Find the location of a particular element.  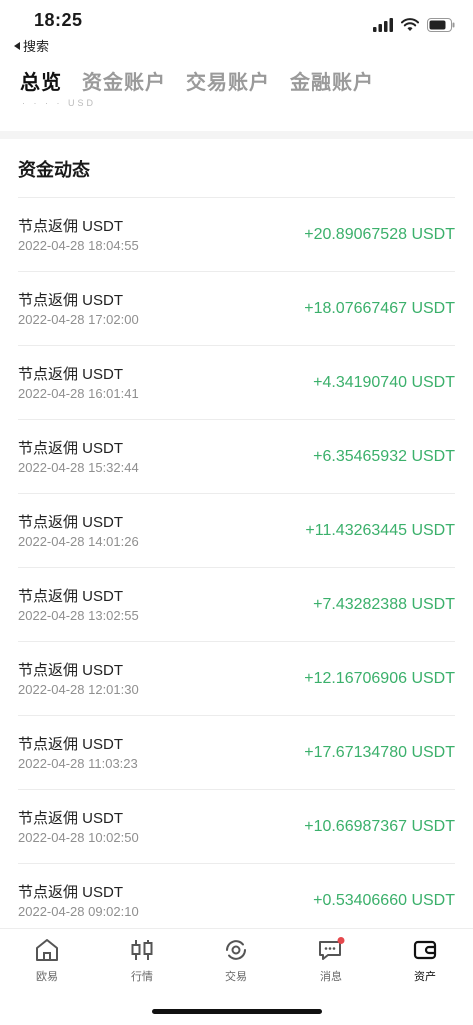

transaction-amount: +20.89067528 USDT is located at coordinates (379, 234).